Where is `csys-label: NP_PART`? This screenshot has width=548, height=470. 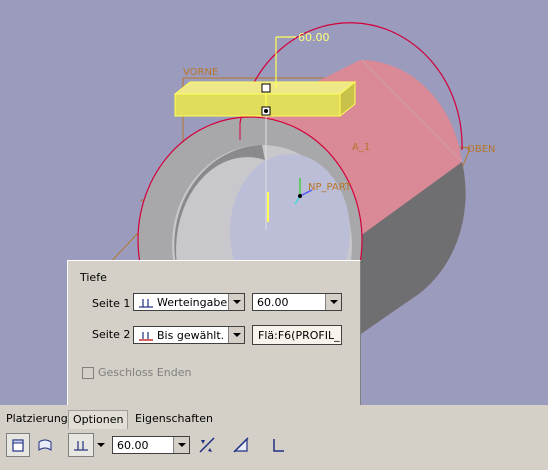 csys-label: NP_PART is located at coordinates (330, 187).